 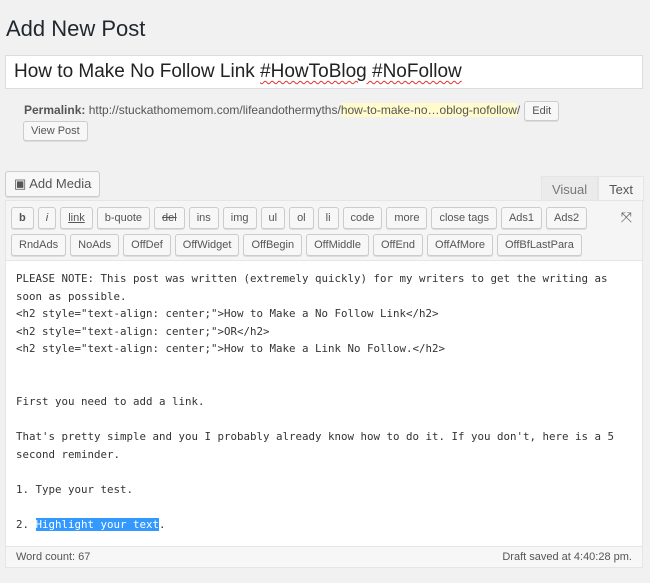 What do you see at coordinates (301, 218) in the screenshot?
I see `quicktag-ol-button: ol` at bounding box center [301, 218].